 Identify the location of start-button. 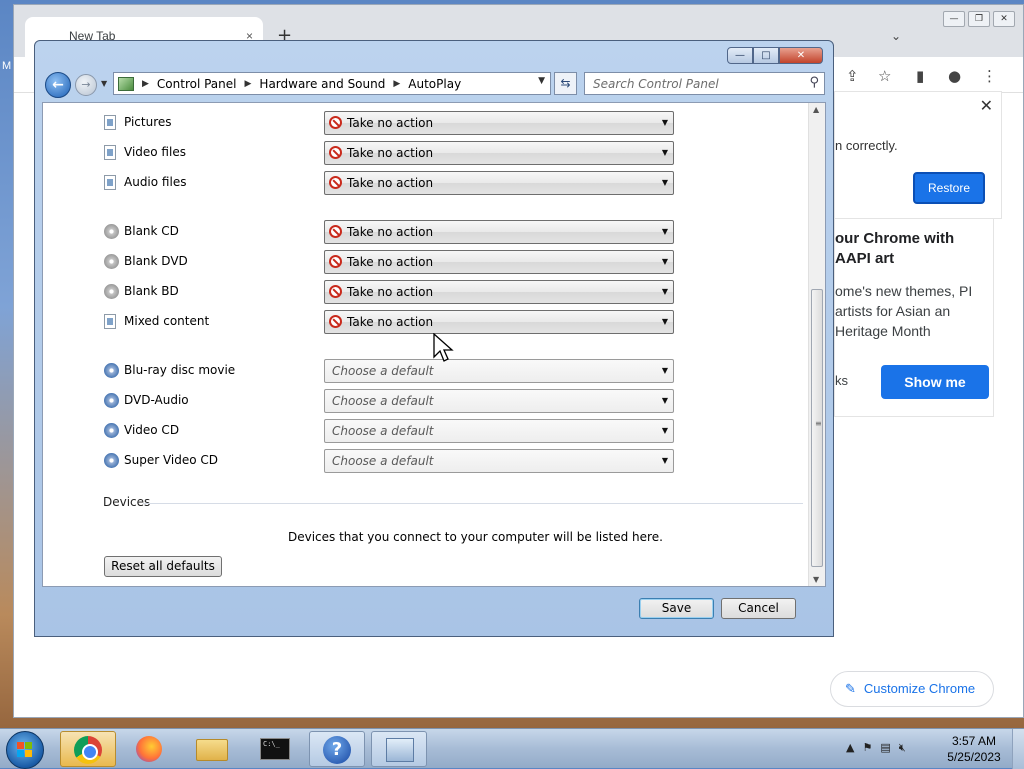
(25, 750).